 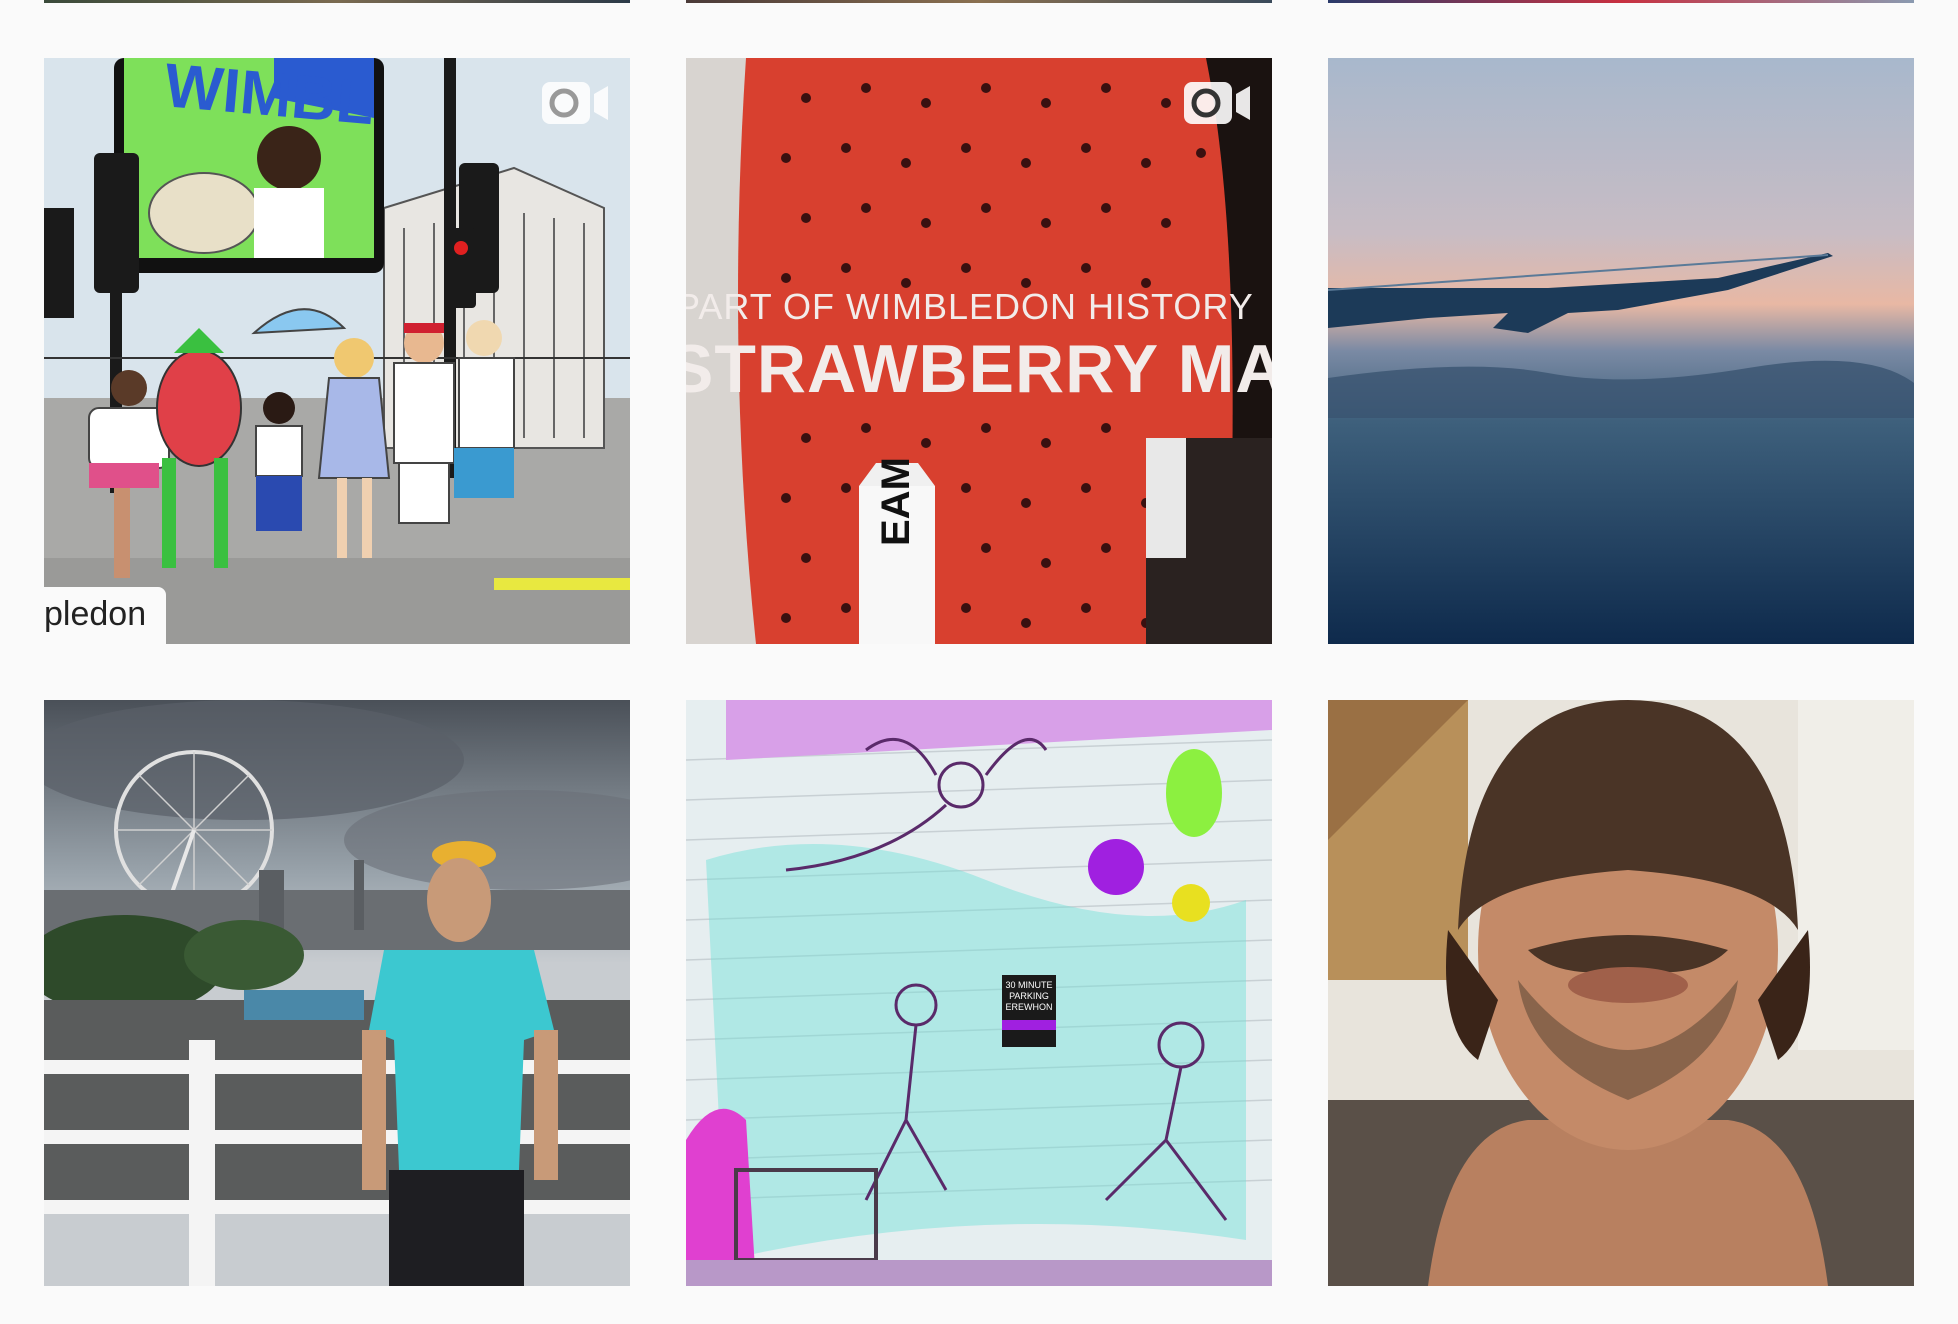 What do you see at coordinates (896, 501) in the screenshot?
I see `carton-label: EAM` at bounding box center [896, 501].